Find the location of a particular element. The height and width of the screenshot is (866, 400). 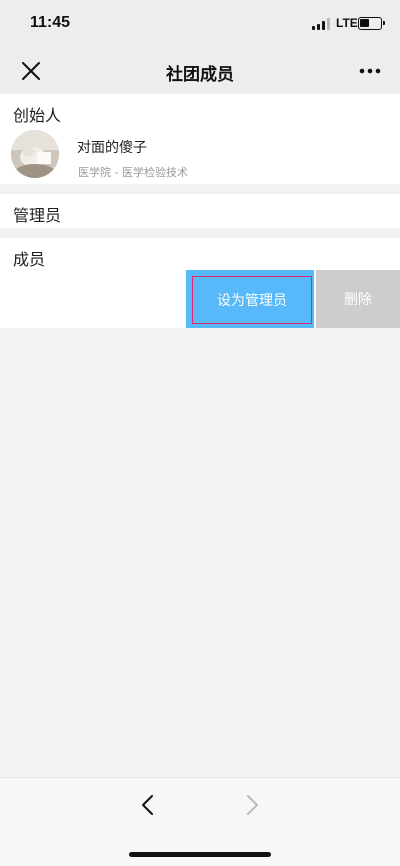

nav-bar: 社团成员 is located at coordinates (200, 71).